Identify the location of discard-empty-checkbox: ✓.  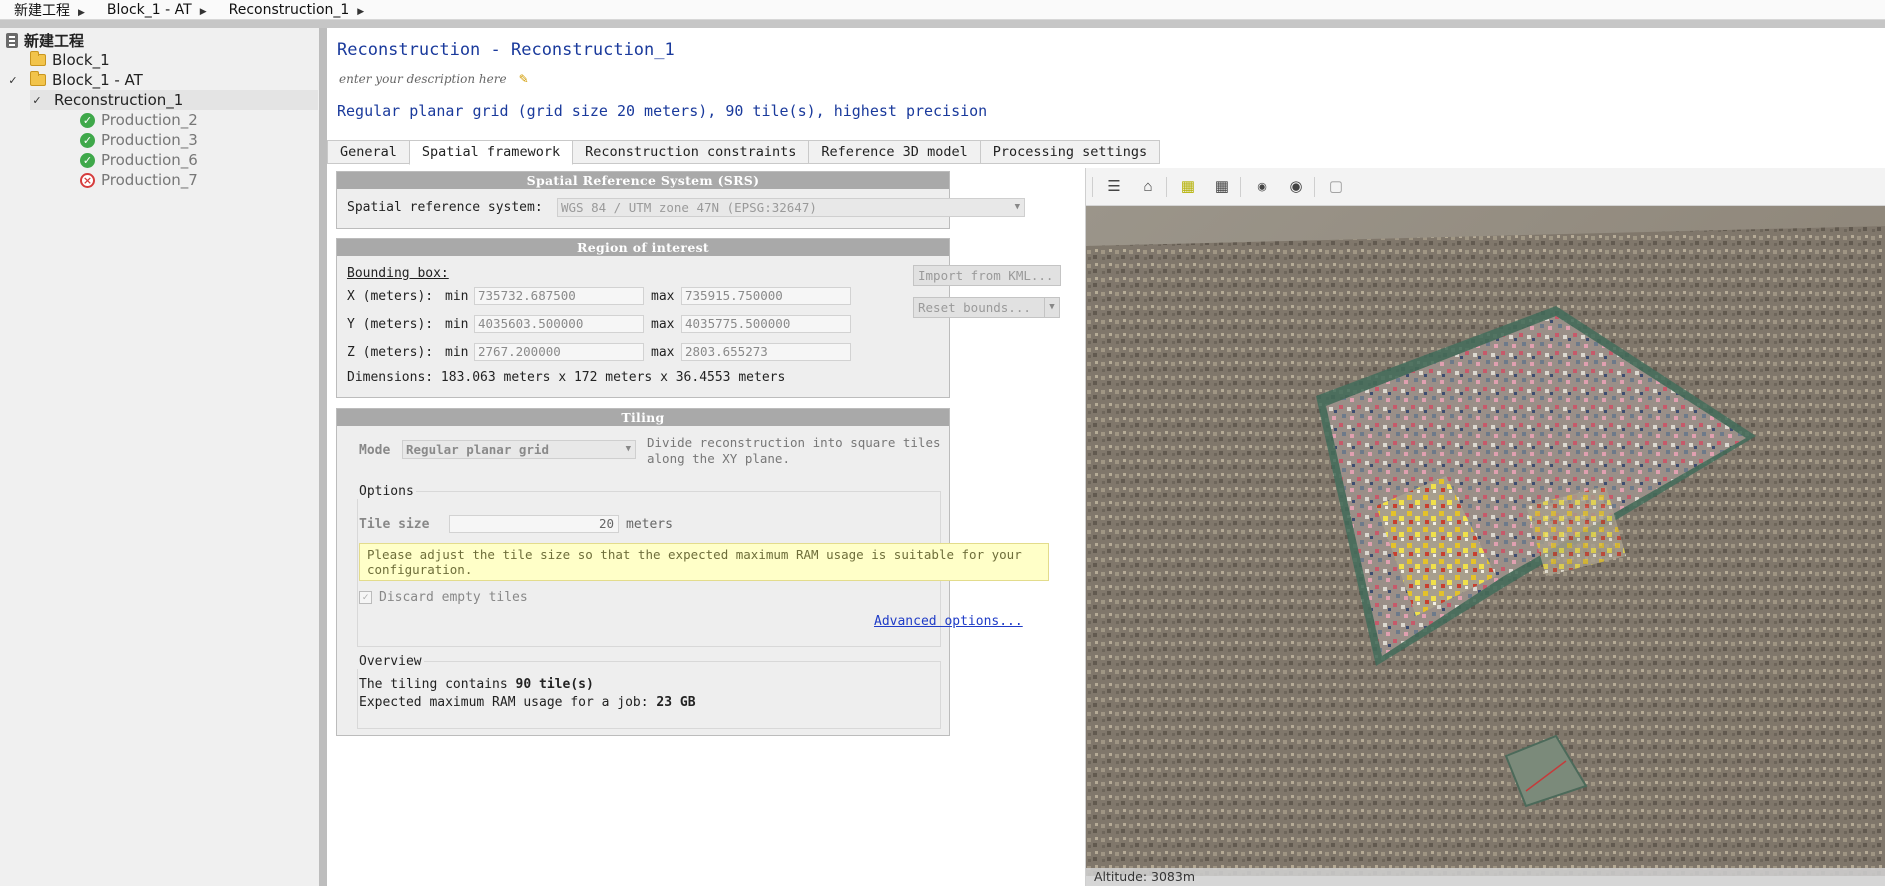
(365, 597).